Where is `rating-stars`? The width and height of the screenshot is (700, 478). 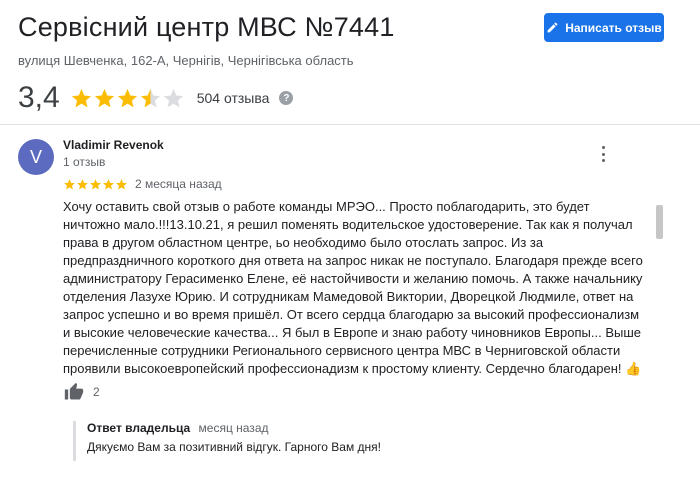
rating-stars is located at coordinates (127, 98).